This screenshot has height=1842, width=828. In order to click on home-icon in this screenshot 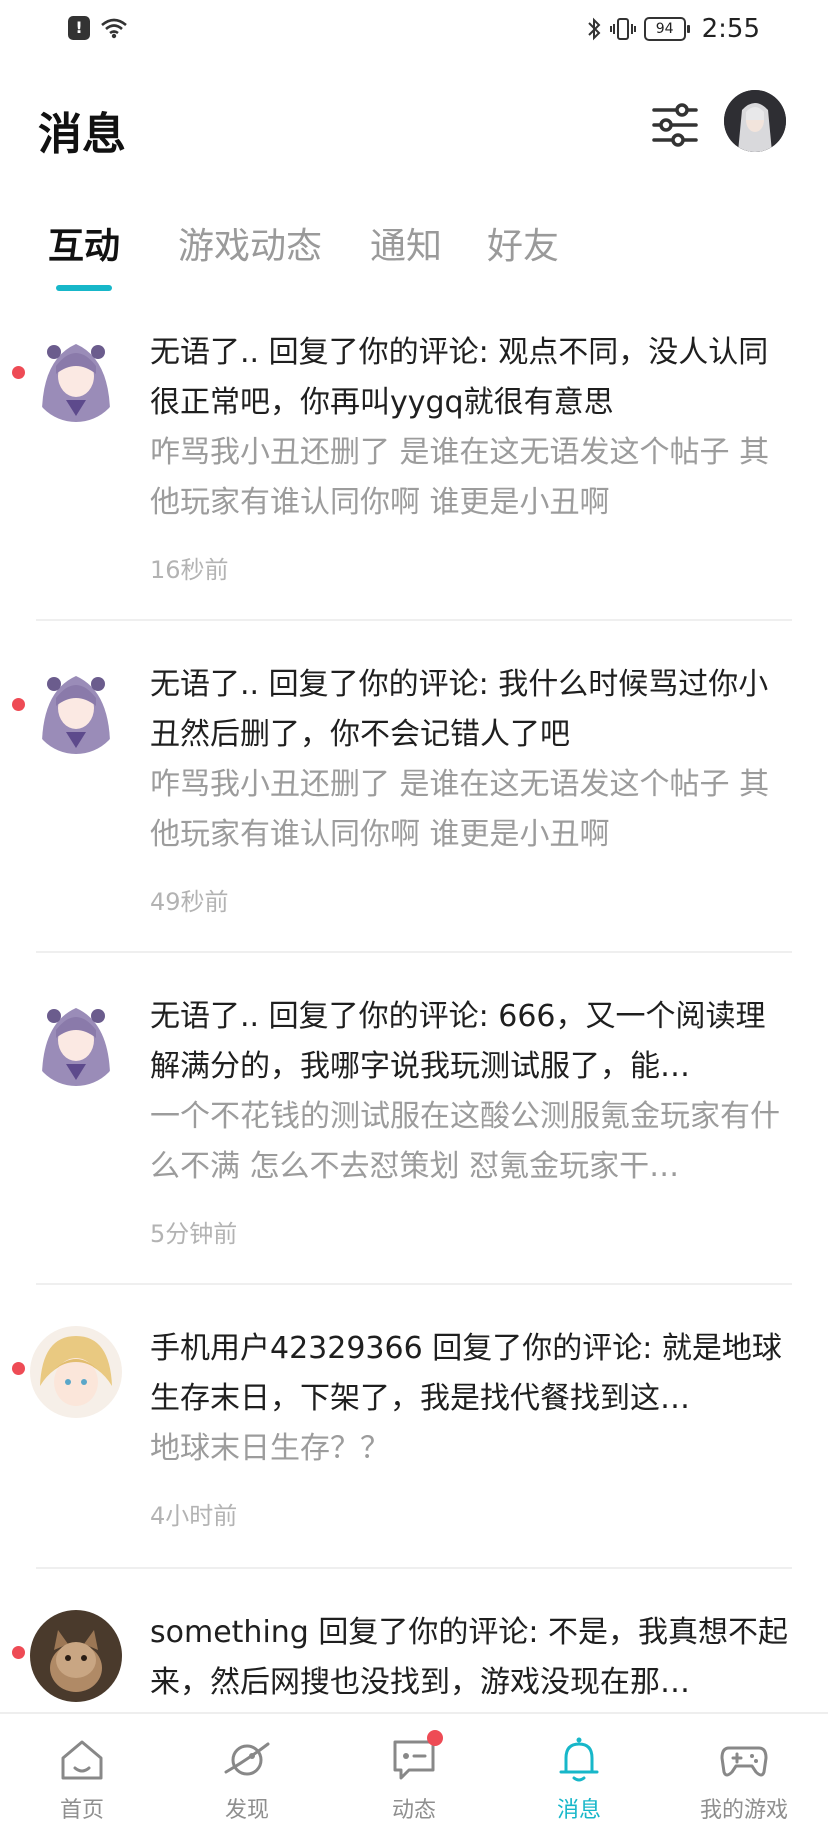, I will do `click(82, 1759)`.